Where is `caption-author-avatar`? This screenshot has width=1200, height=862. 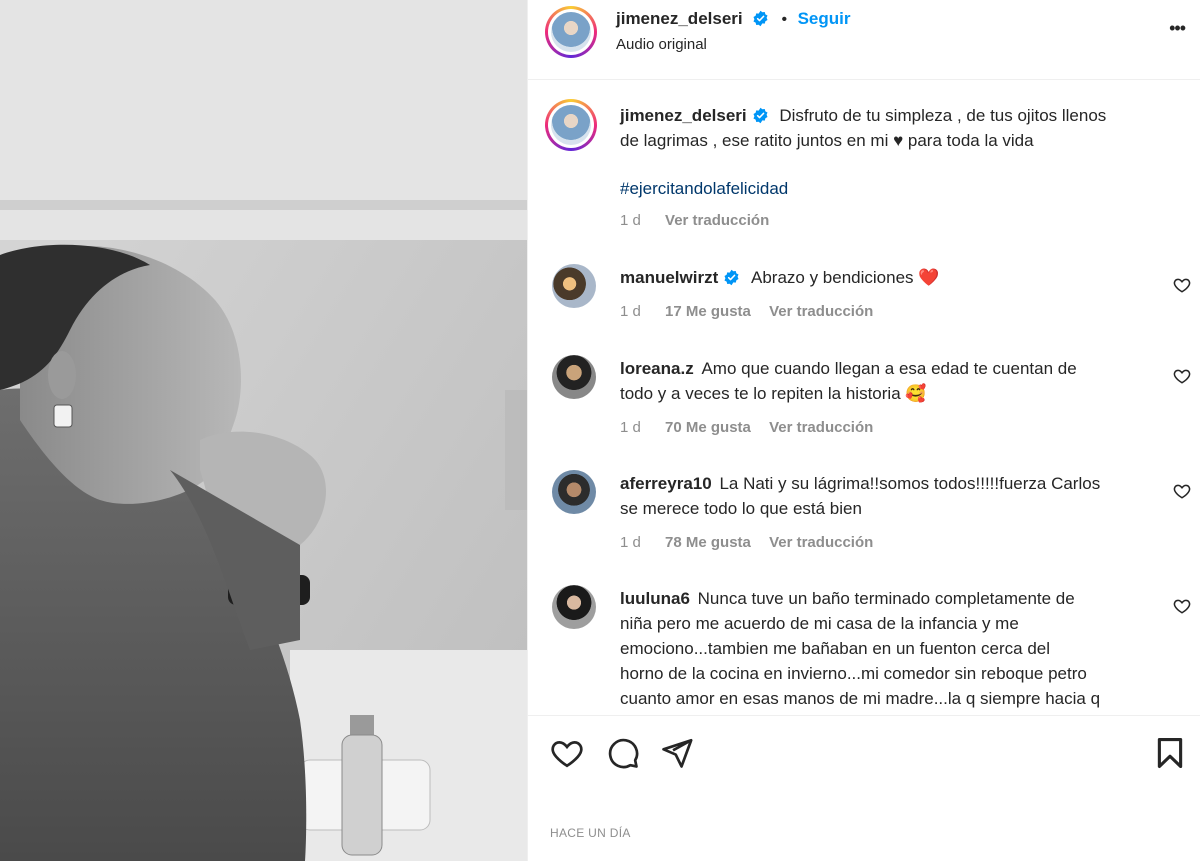 caption-author-avatar is located at coordinates (571, 125).